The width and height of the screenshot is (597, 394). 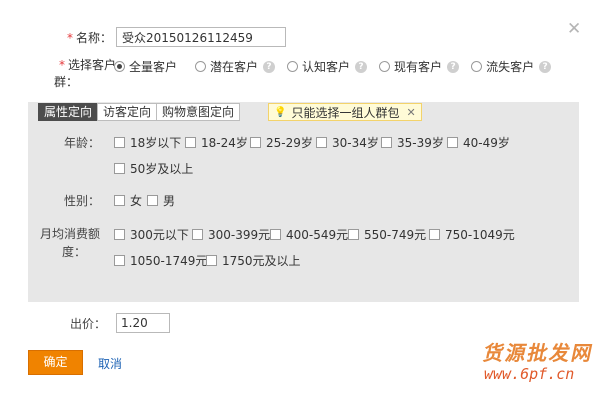 I want to click on spend-option: 300-399元, so click(x=231, y=234).